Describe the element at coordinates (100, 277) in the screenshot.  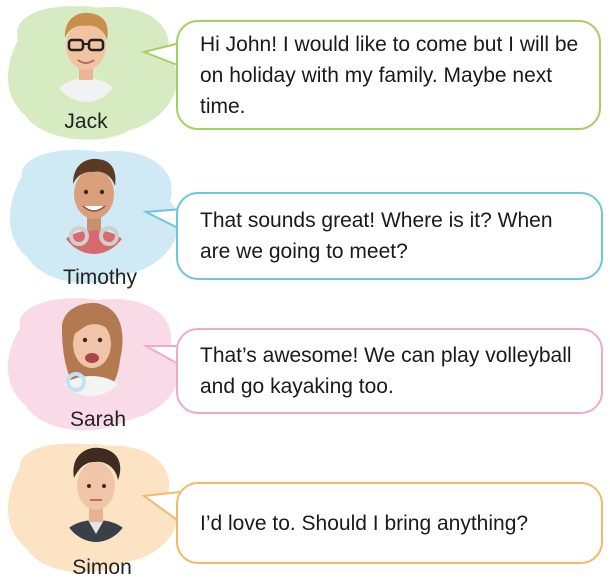
I see `sender-name: Timothy` at that location.